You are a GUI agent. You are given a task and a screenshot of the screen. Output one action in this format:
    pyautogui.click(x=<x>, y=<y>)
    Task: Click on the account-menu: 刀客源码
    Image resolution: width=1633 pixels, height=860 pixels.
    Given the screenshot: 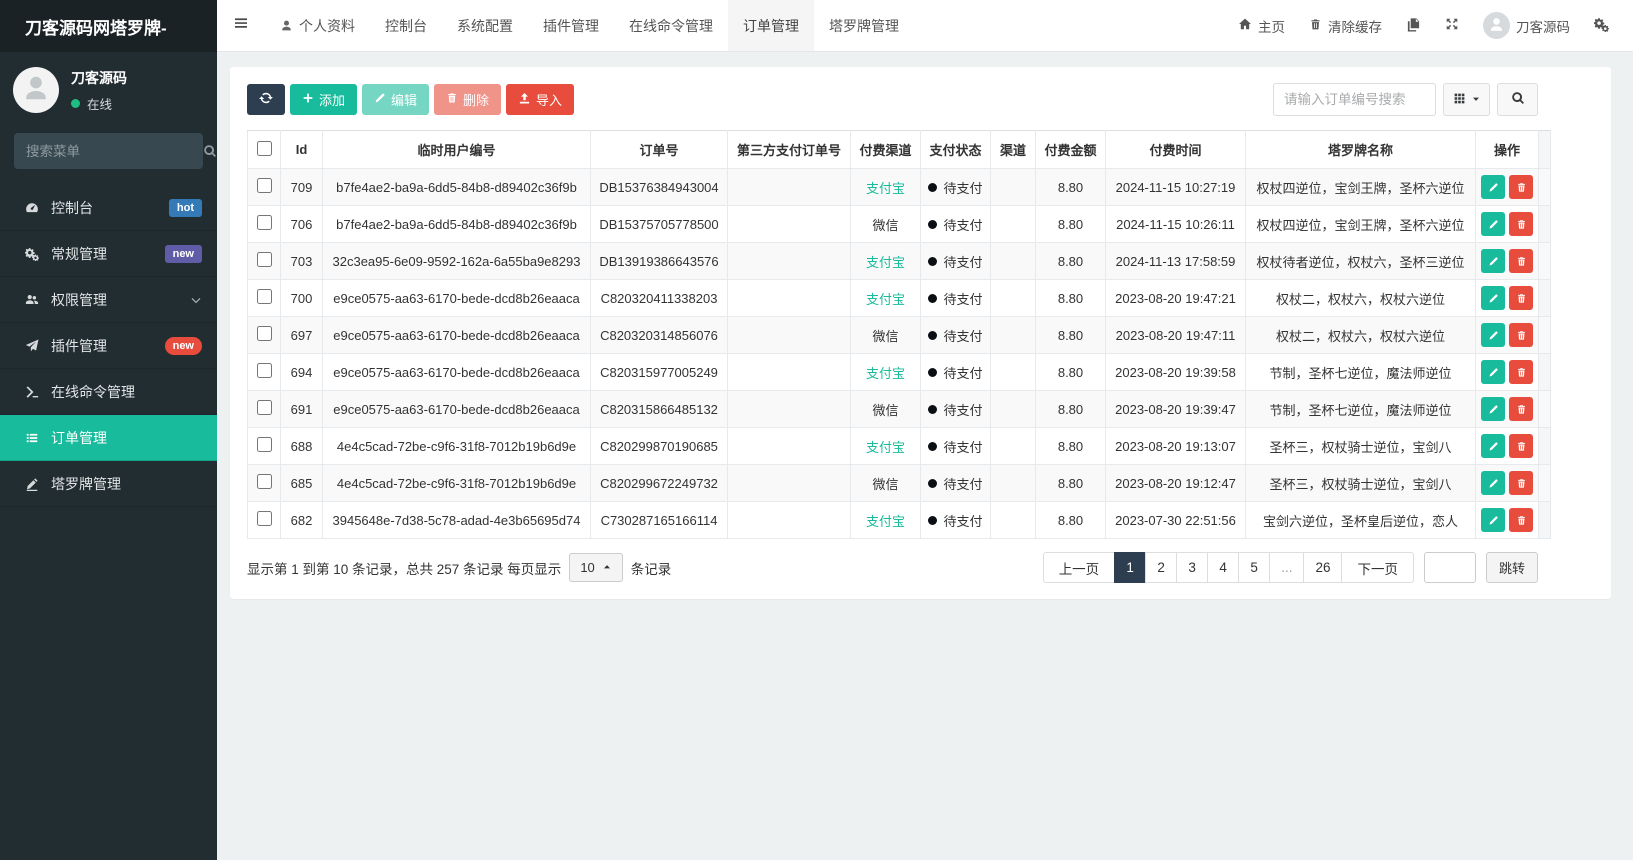 What is the action you would take?
    pyautogui.click(x=1526, y=25)
    